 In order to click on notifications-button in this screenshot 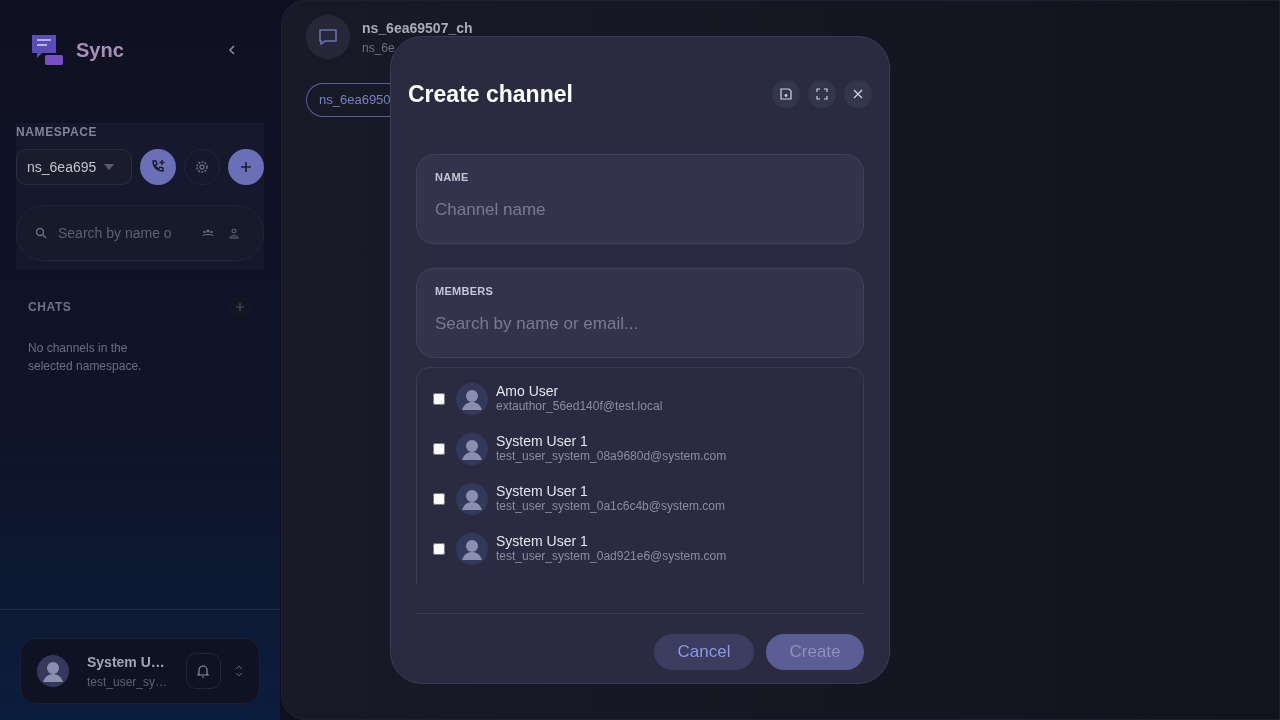, I will do `click(203, 671)`.